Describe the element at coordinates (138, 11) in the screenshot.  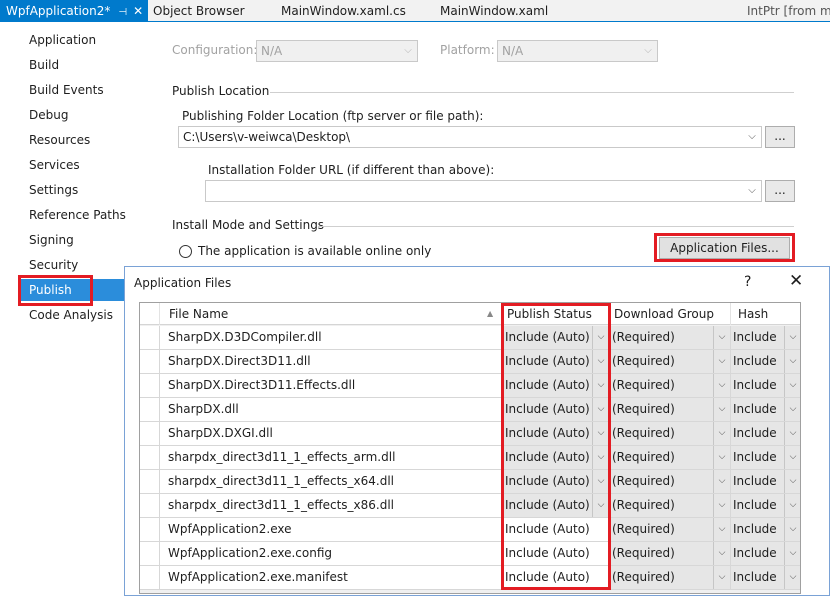
I see `close-tab-icon: ✕` at that location.